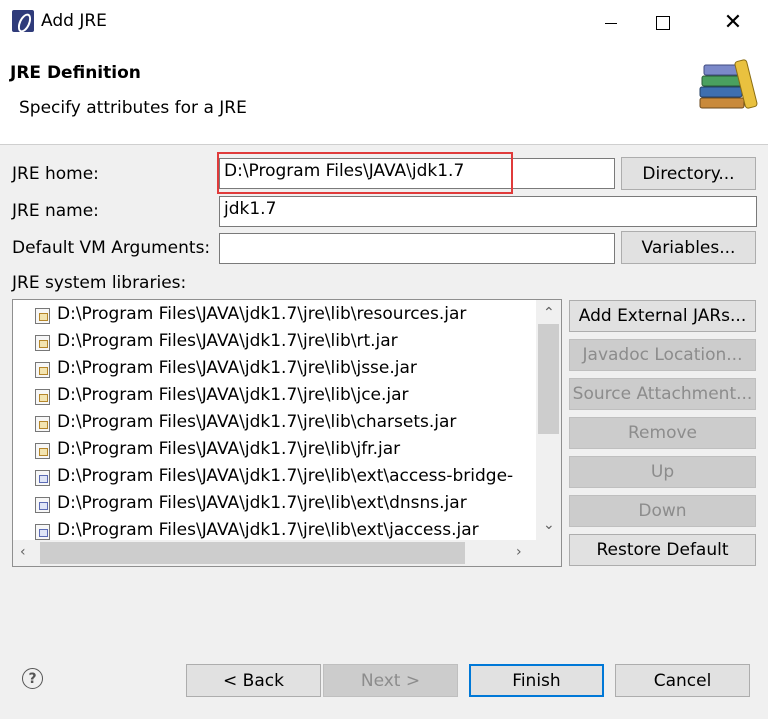 Image resolution: width=768 pixels, height=719 pixels. I want to click on close-button: ✕, so click(733, 23).